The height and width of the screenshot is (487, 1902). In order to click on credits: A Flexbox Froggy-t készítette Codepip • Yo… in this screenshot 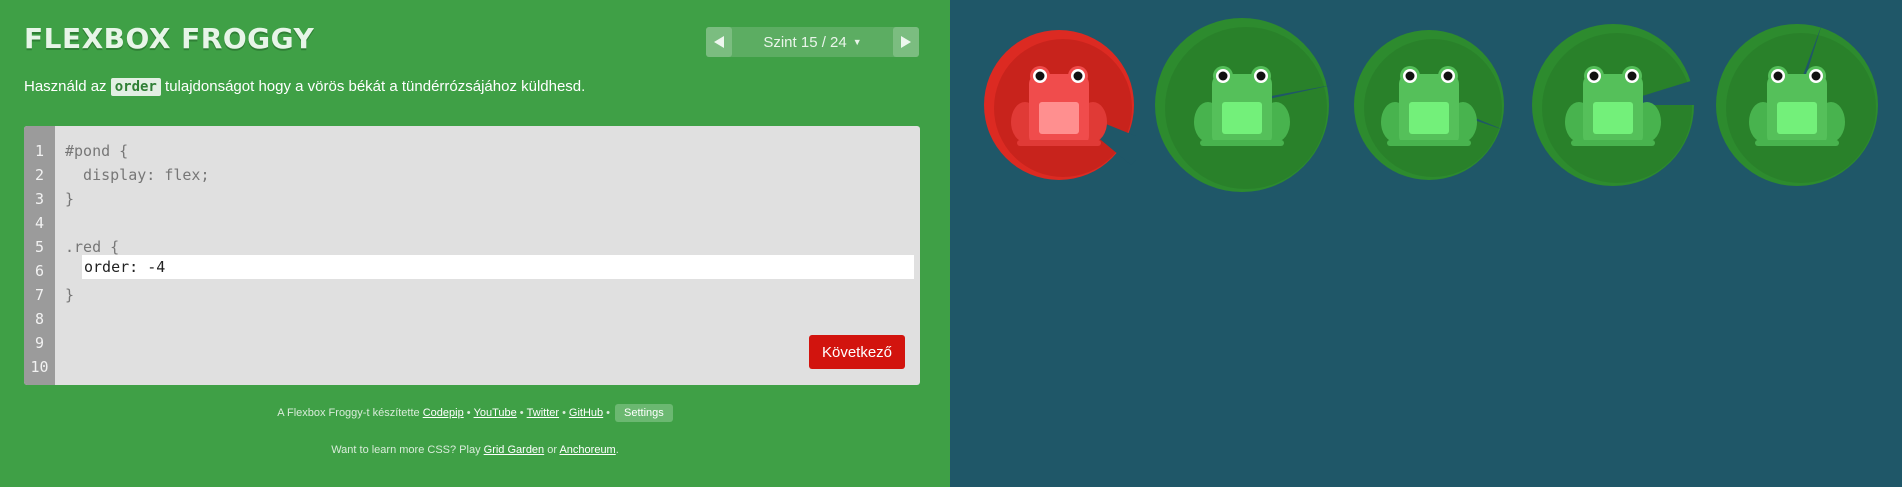, I will do `click(475, 413)`.